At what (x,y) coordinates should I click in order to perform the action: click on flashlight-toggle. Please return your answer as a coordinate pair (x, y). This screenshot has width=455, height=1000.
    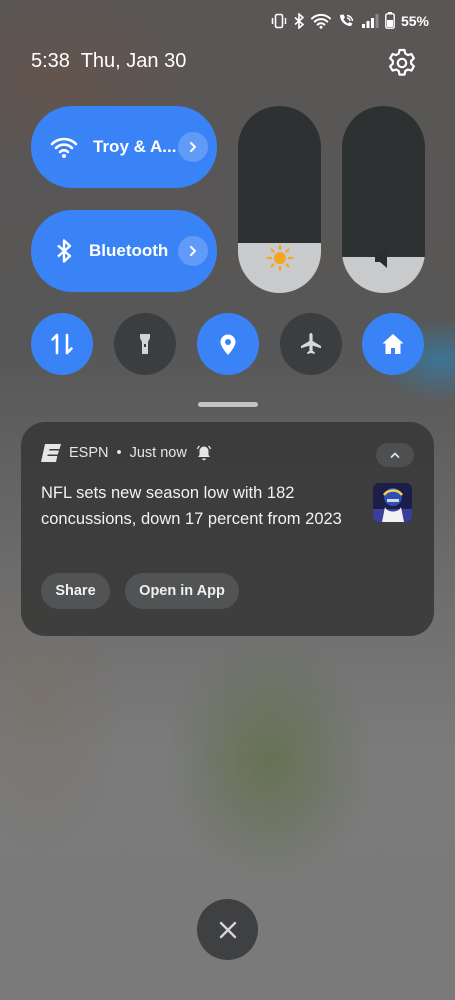
    Looking at the image, I should click on (145, 344).